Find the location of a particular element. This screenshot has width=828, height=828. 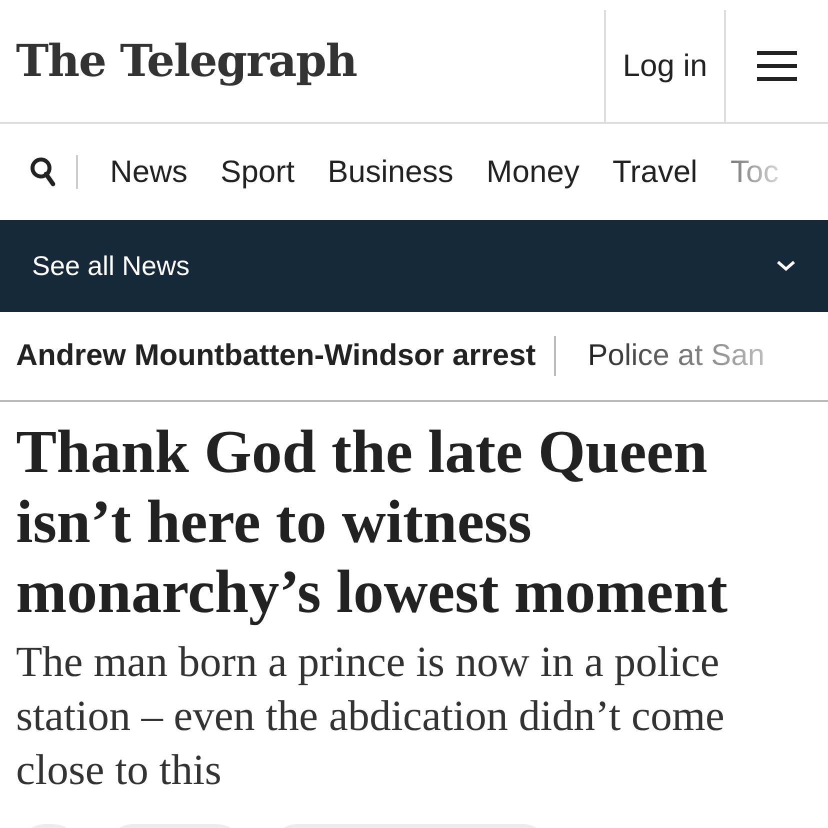

nav-link: Money is located at coordinates (533, 172).